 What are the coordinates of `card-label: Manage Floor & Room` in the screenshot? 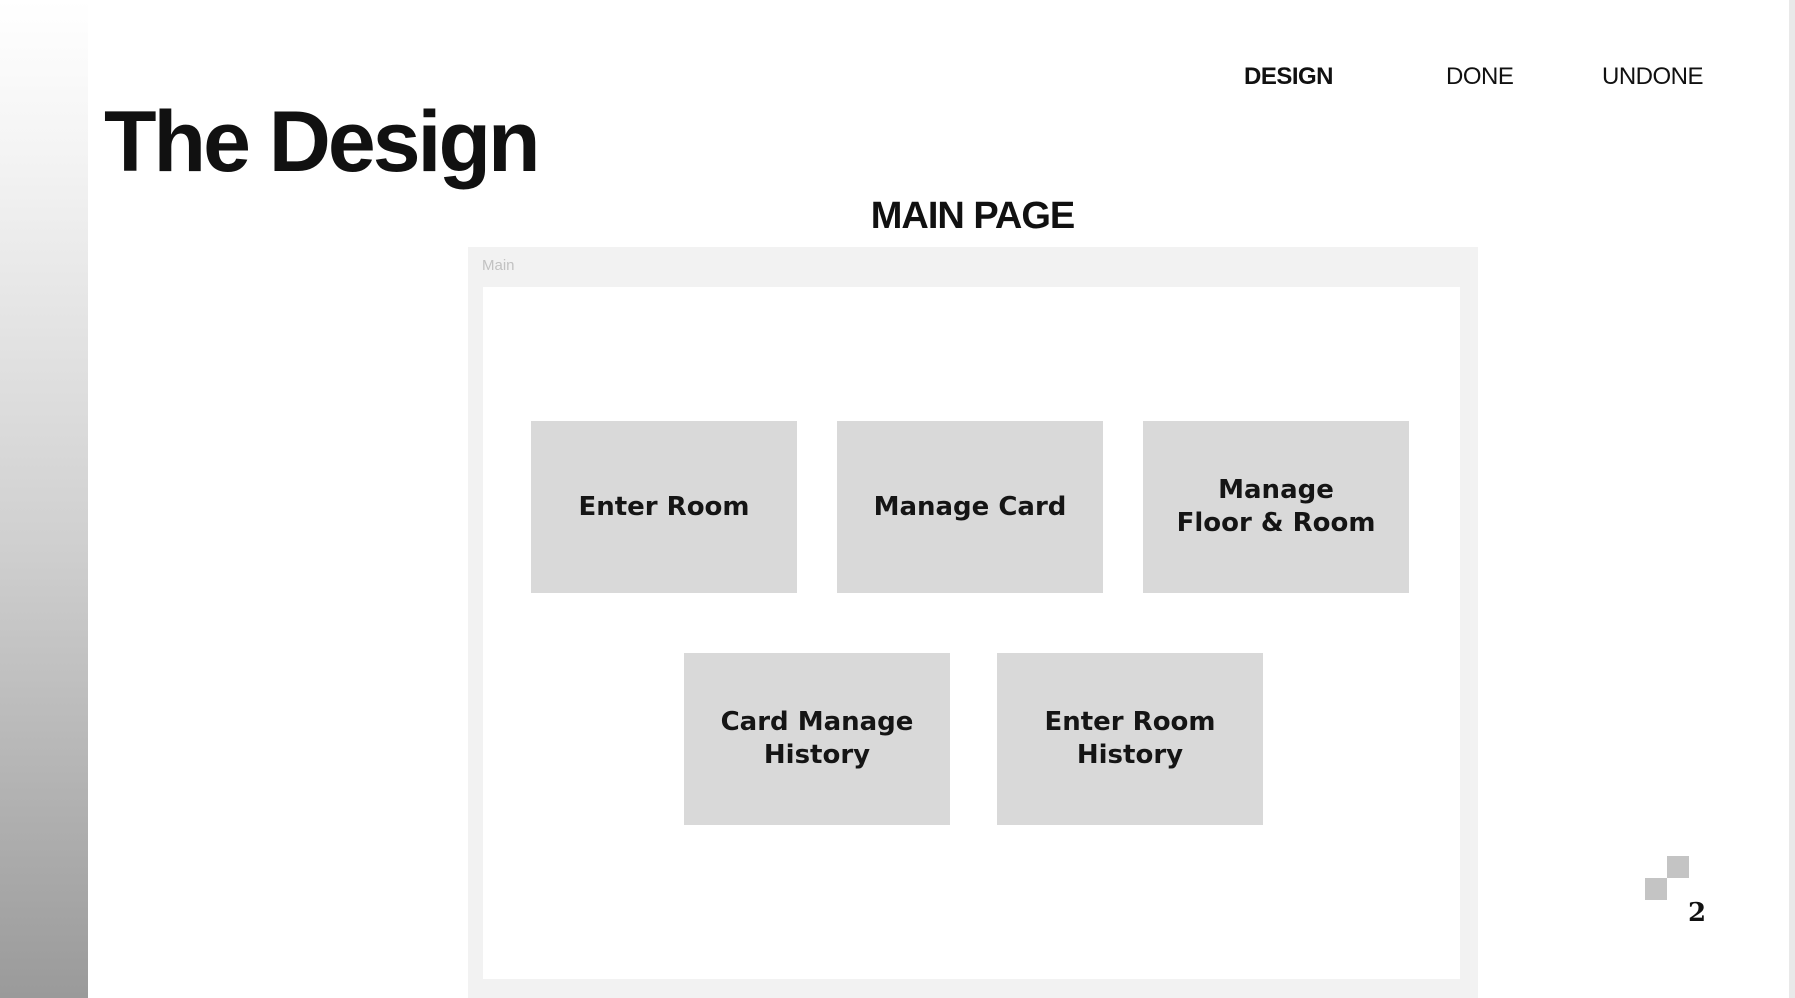 It's located at (1276, 506).